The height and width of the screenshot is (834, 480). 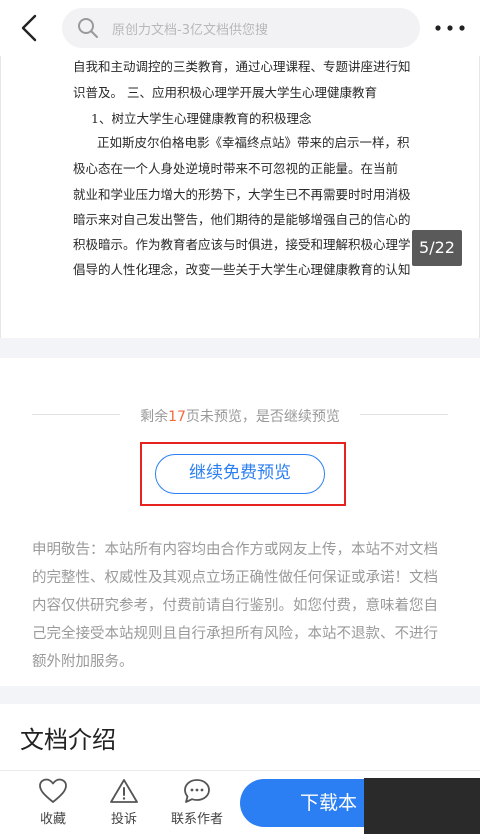 I want to click on back-arrow-icon, so click(x=30, y=28).